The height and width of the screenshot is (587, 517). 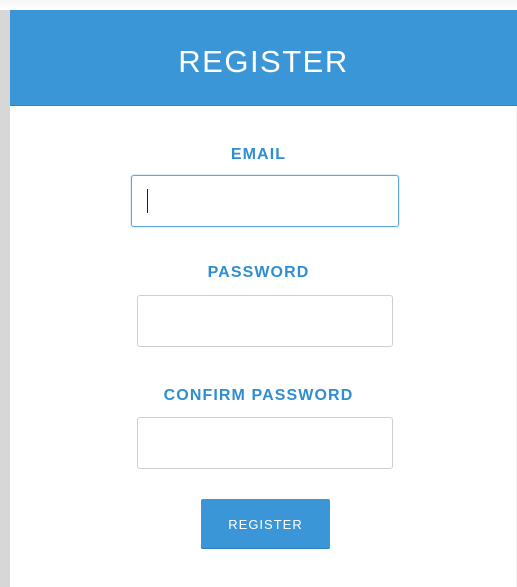 I want to click on confirm-password-input, so click(x=265, y=443).